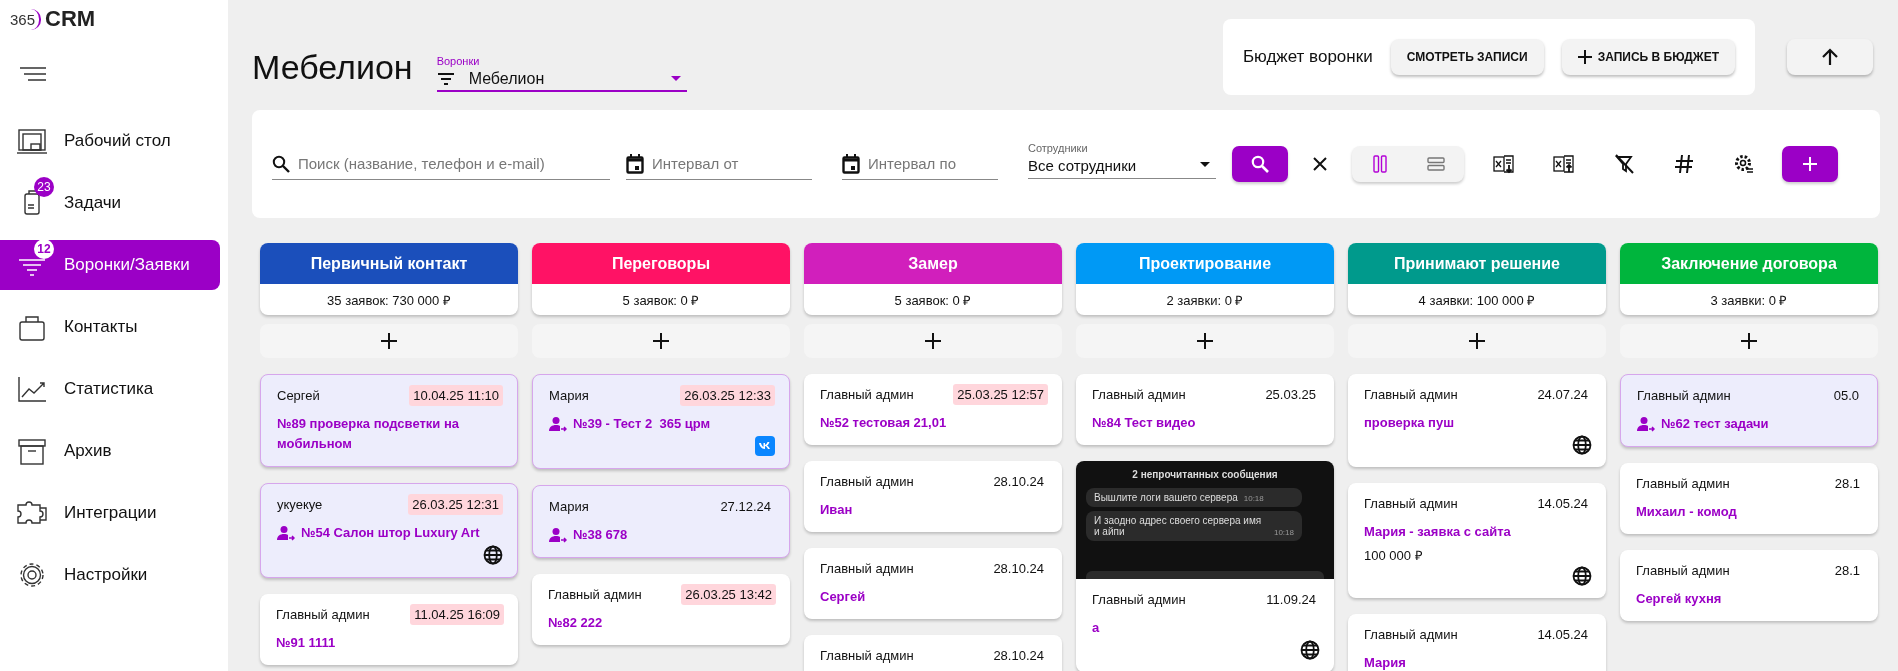 The image size is (1898, 671). Describe the element at coordinates (389, 301) in the screenshot. I see `stage-summary: 35 заявок: 730 000 ₽` at that location.